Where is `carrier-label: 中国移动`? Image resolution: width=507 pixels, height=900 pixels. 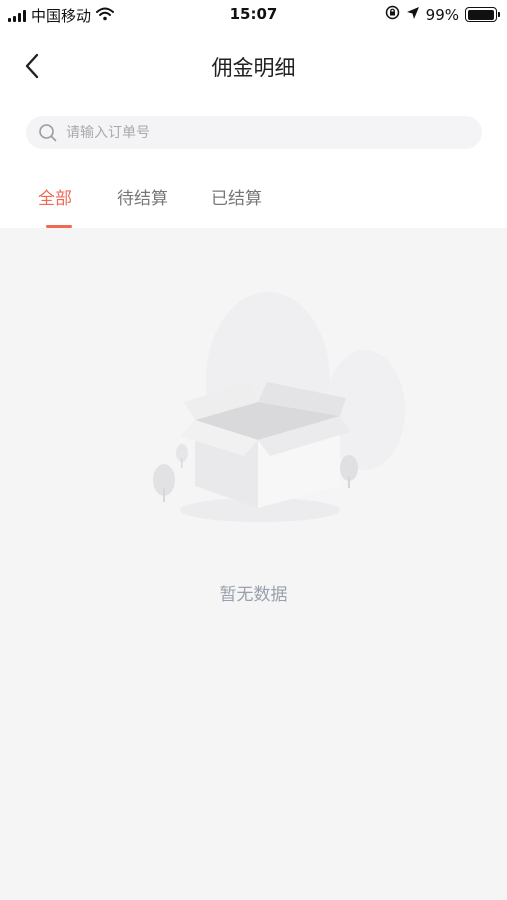 carrier-label: 中国移动 is located at coordinates (61, 16).